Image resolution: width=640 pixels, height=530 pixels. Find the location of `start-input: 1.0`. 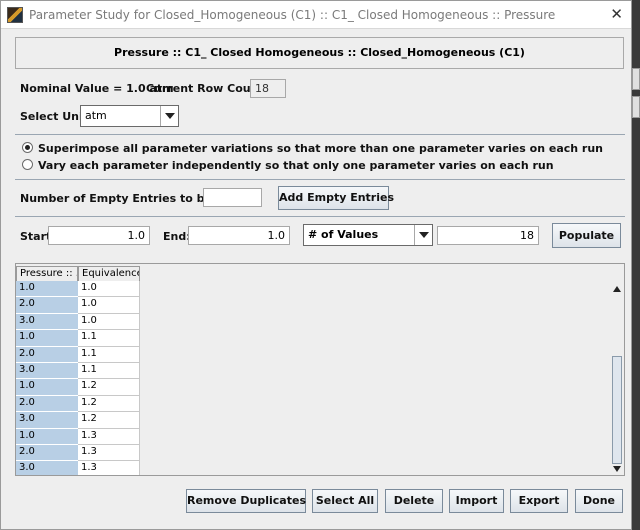

start-input: 1.0 is located at coordinates (99, 235).